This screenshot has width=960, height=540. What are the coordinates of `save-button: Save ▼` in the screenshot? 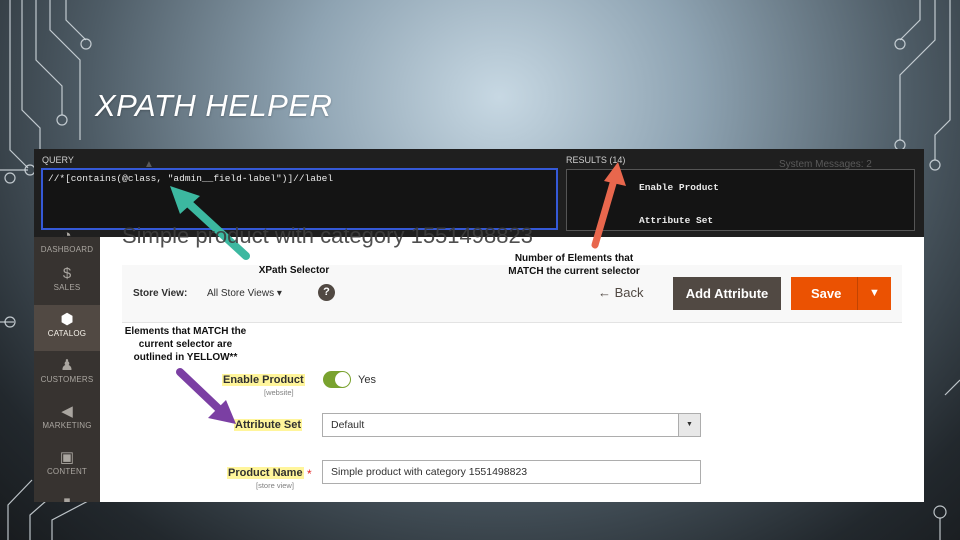 It's located at (841, 293).